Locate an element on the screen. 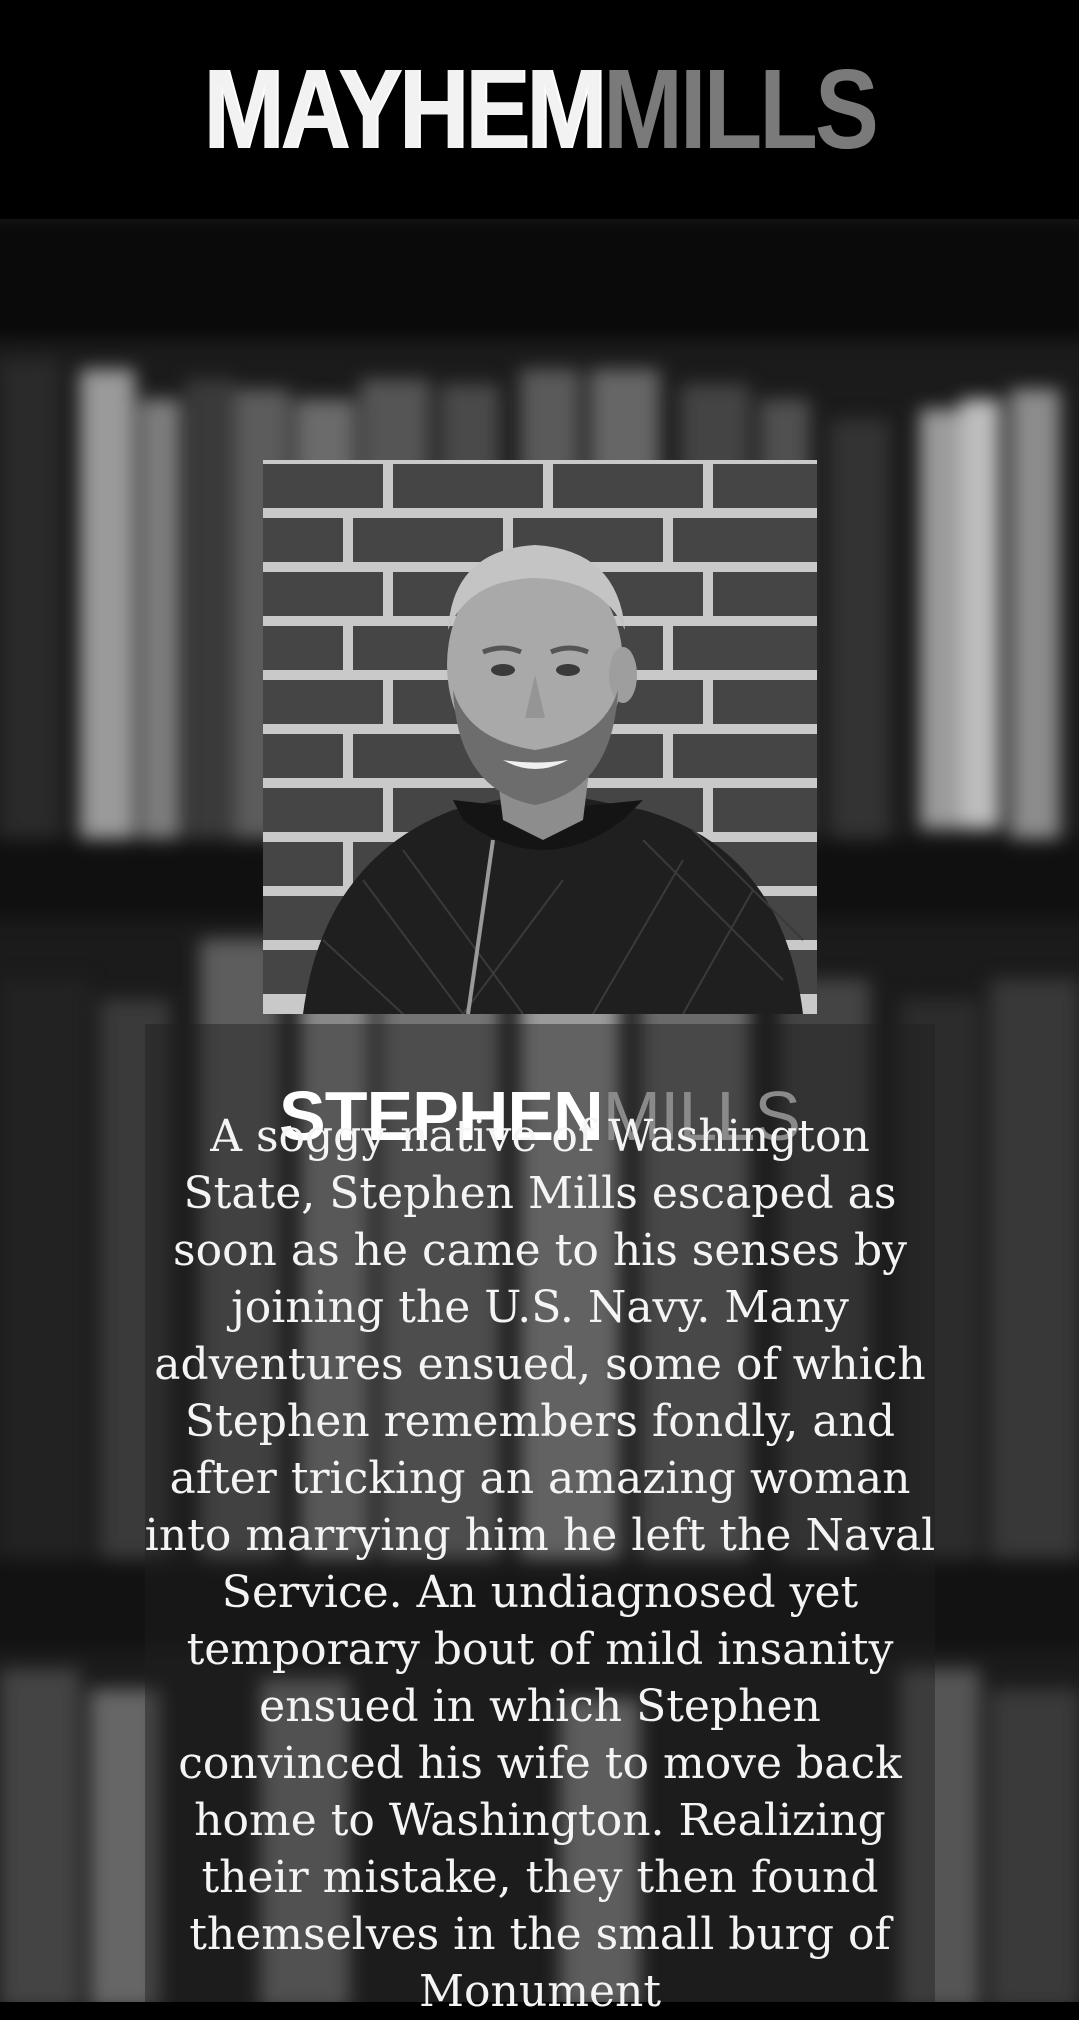 The width and height of the screenshot is (1079, 2020). author-portrait is located at coordinates (540, 737).